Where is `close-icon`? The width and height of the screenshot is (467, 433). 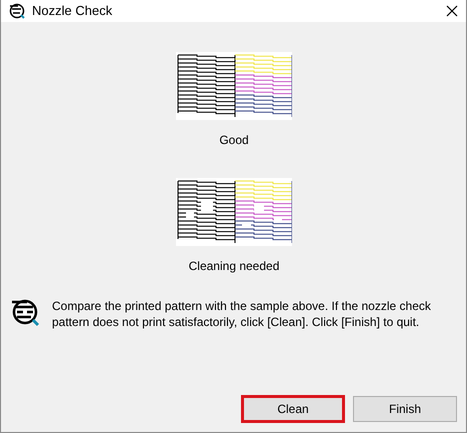 close-icon is located at coordinates (452, 11).